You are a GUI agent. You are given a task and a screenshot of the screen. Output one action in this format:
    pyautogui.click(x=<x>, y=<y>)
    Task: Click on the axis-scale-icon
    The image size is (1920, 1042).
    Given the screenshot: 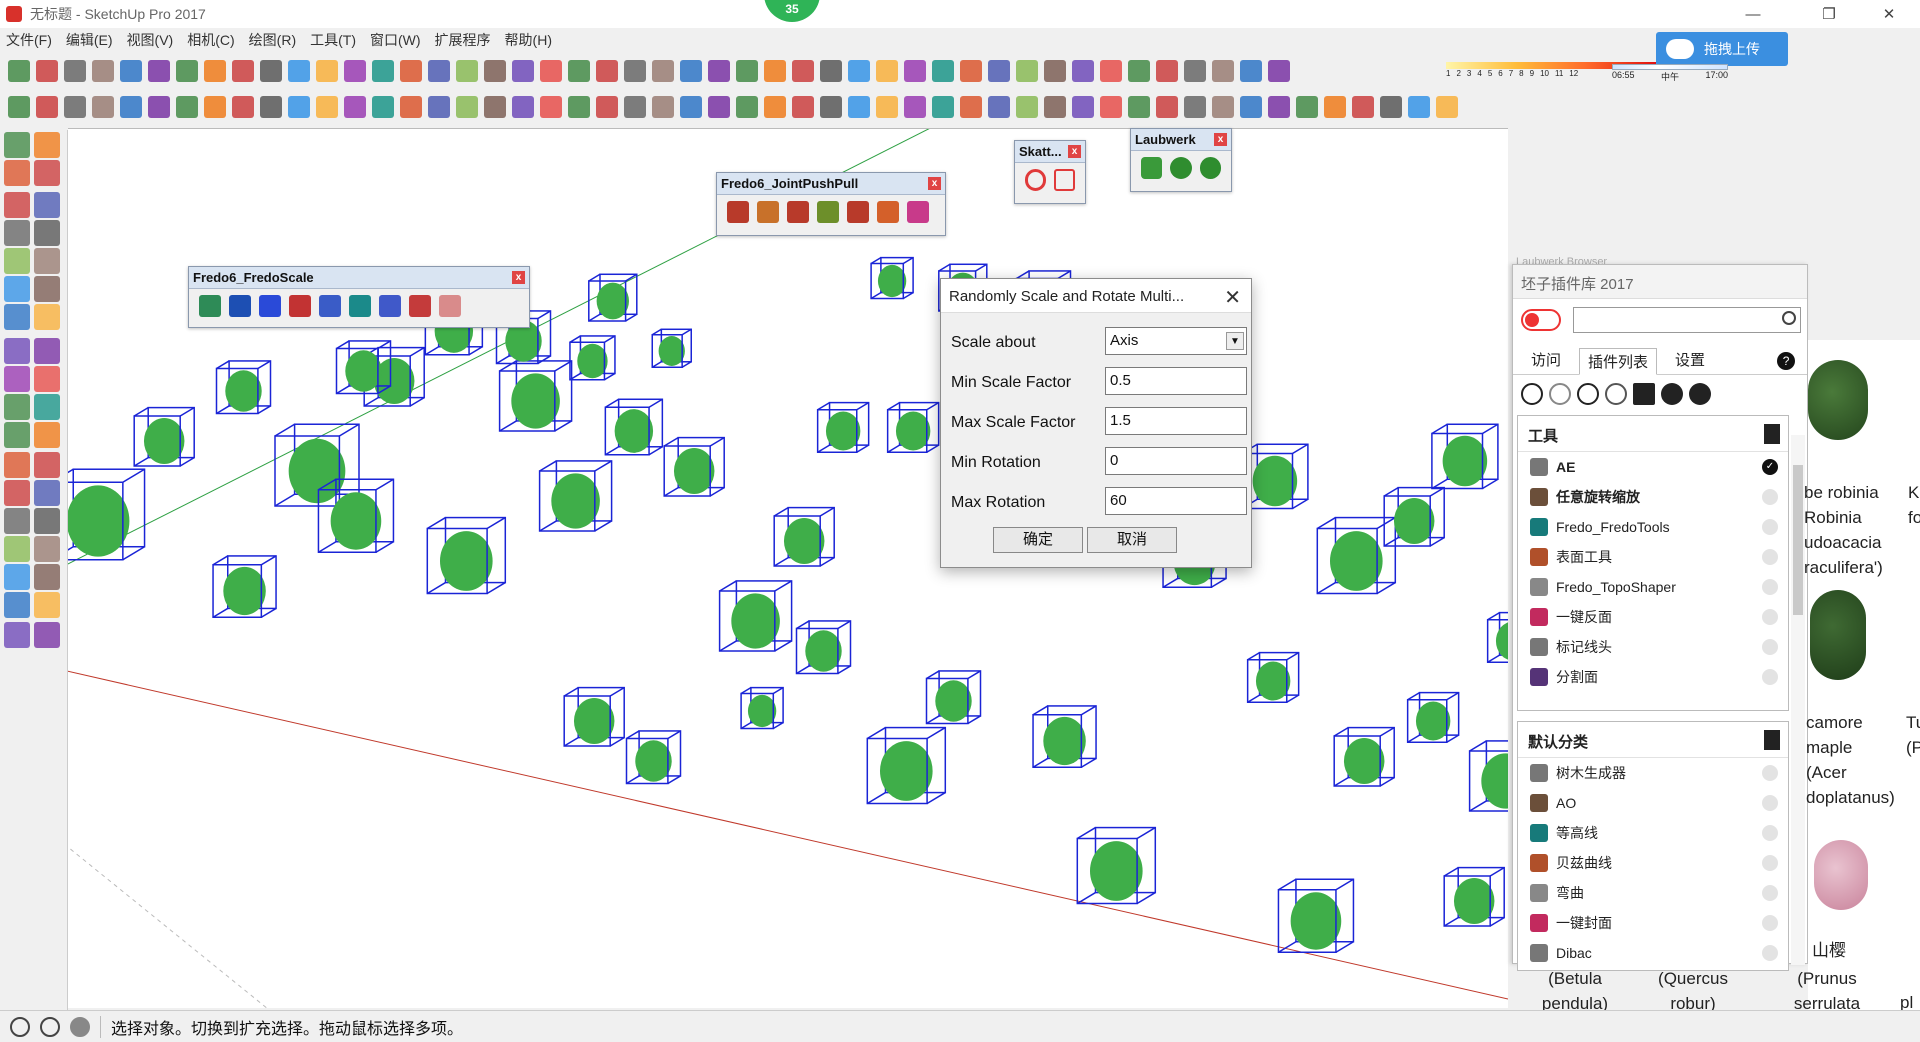 What is the action you would take?
    pyautogui.click(x=240, y=306)
    